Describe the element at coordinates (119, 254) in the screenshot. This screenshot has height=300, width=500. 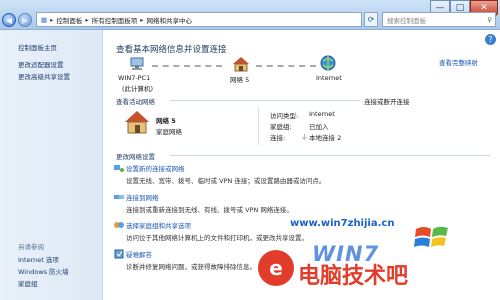
I see `troubleshoot-icon` at that location.